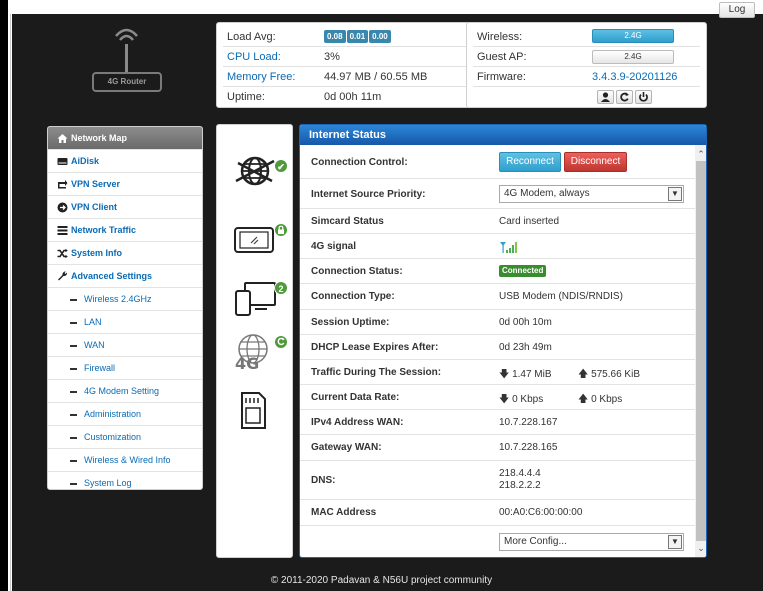  What do you see at coordinates (255, 173) in the screenshot?
I see `internet-status-tile: ✔` at bounding box center [255, 173].